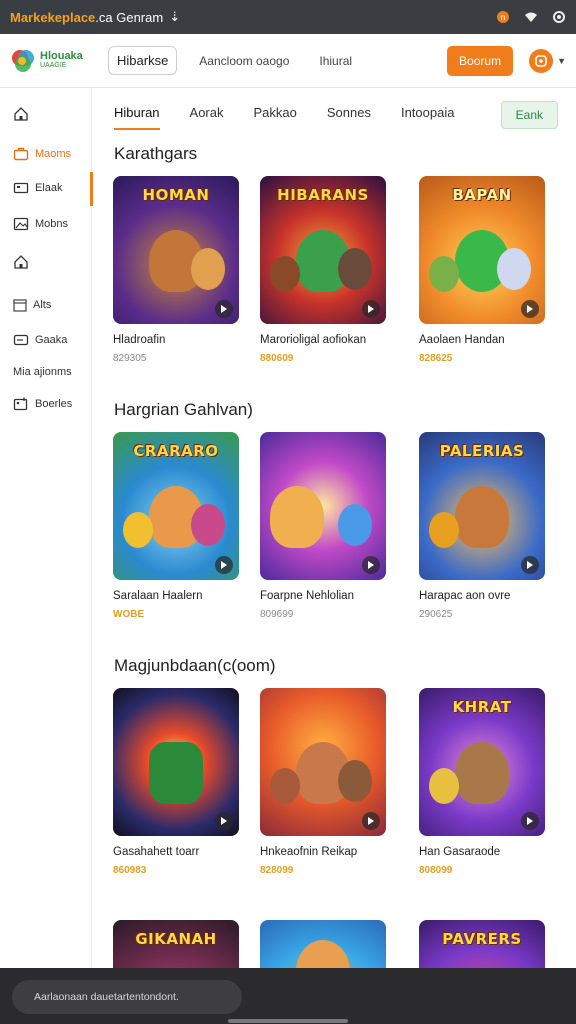 The height and width of the screenshot is (1024, 576). I want to click on primary-cta-button: Boorum, so click(480, 60).